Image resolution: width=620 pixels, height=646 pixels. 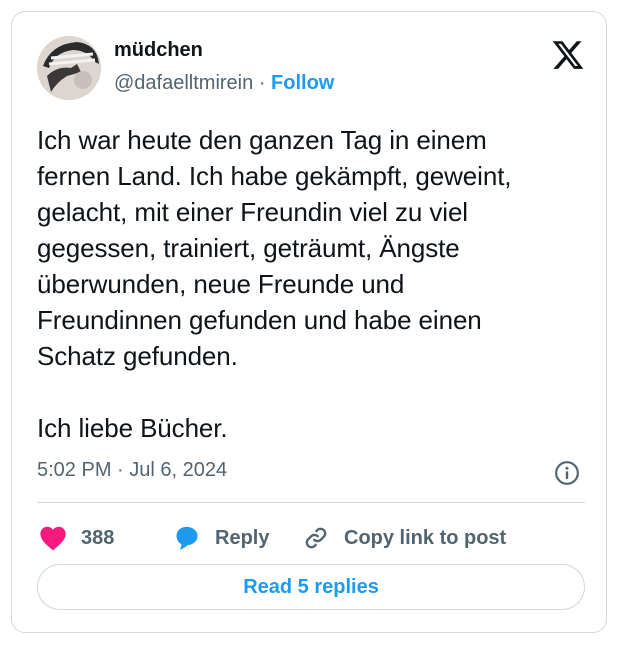 I want to click on avatar, so click(x=69, y=68).